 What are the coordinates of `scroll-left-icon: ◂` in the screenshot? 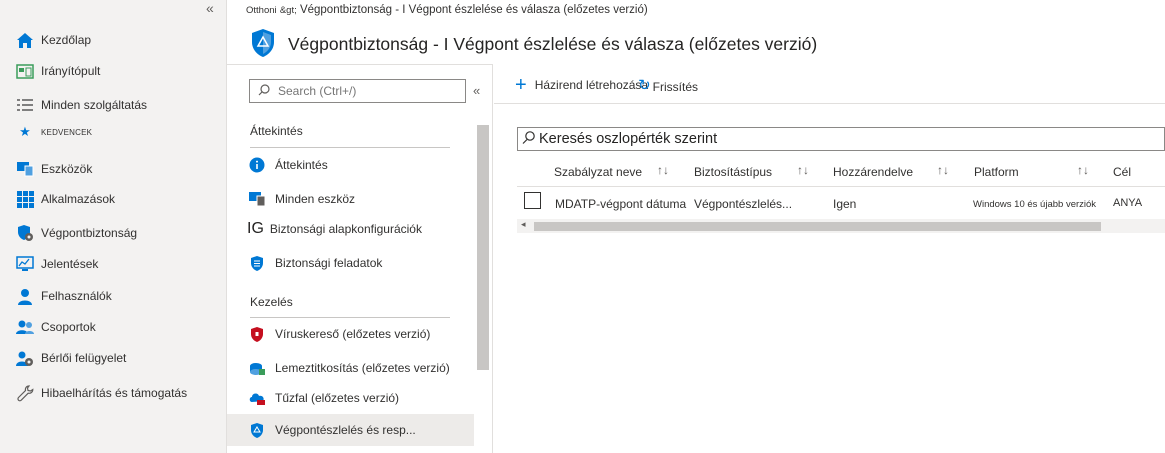 It's located at (523, 224).